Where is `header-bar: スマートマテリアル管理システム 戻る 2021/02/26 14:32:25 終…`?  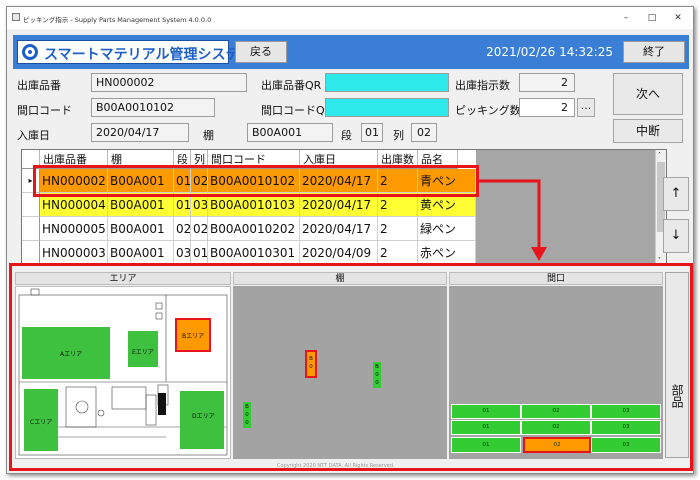
header-bar: スマートマテリアル管理システム 戻る 2021/02/26 14:32:25 終… is located at coordinates (351, 52).